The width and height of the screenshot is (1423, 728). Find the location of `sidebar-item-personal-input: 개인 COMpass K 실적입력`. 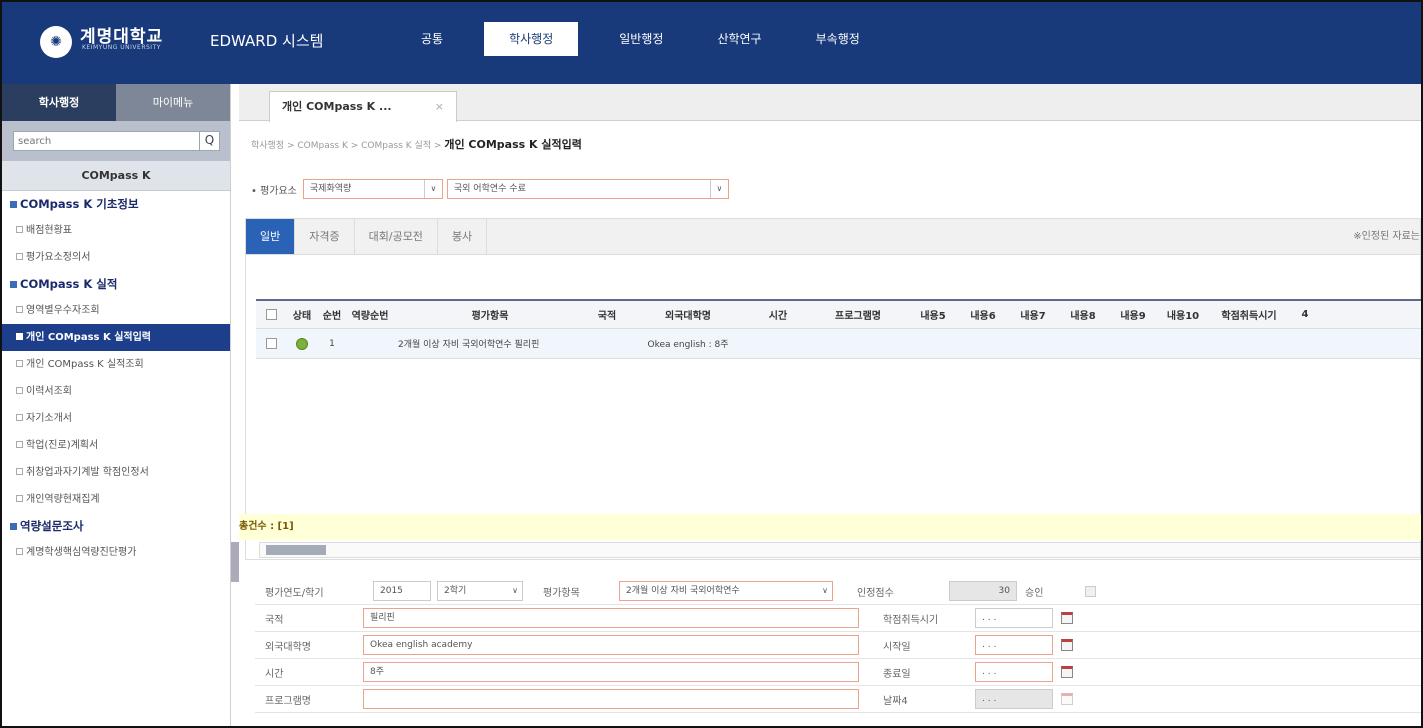

sidebar-item-personal-input: 개인 COMpass K 실적입력 is located at coordinates (116, 337).